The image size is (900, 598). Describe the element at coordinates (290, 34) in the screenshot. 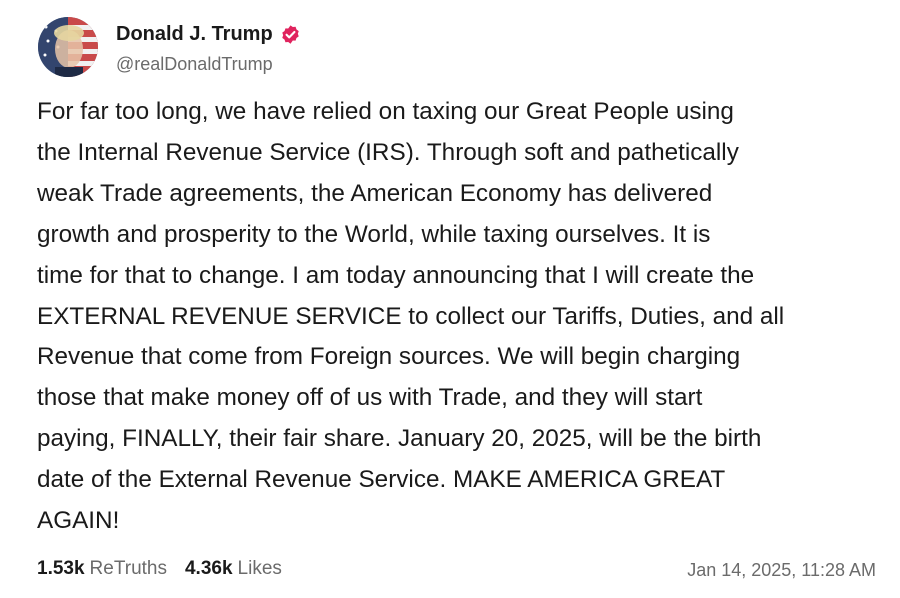

I see `verified-badge-icon` at that location.